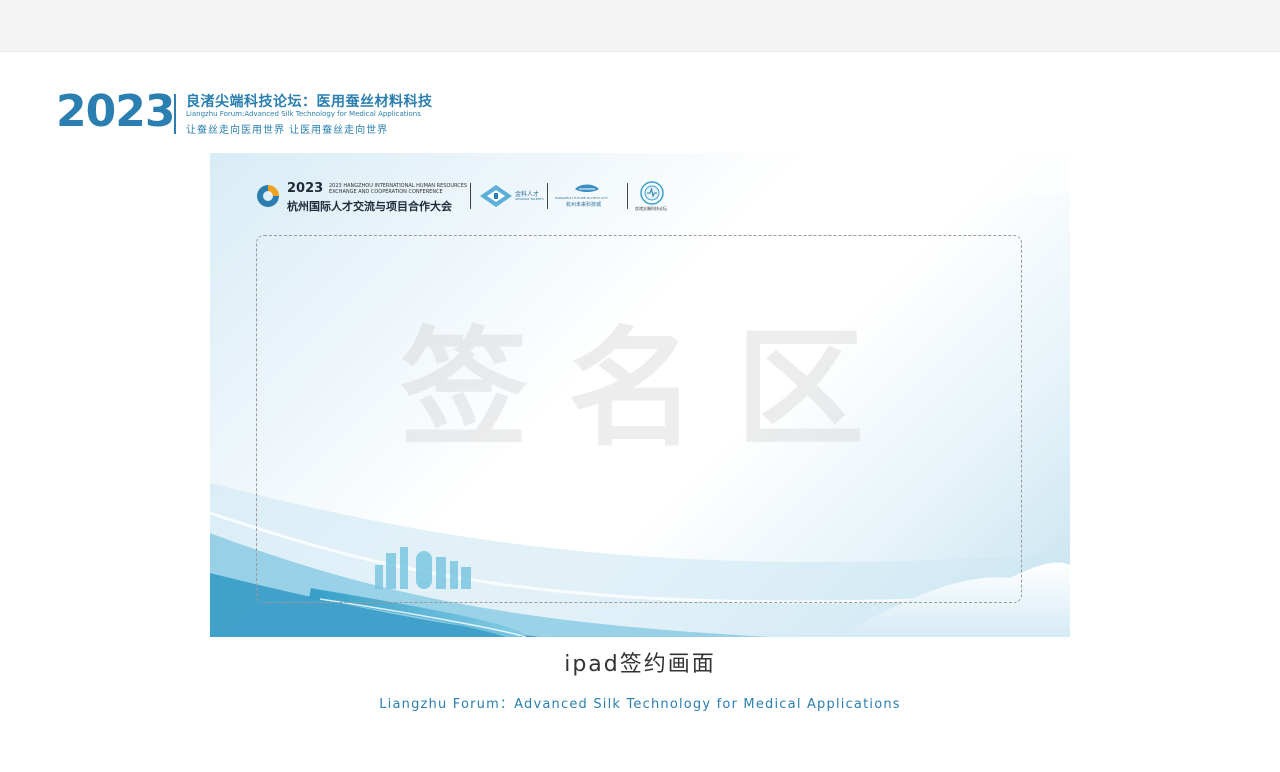  Describe the element at coordinates (651, 208) in the screenshot. I see `partner-3-name: 良渚尖端科技论坛` at that location.